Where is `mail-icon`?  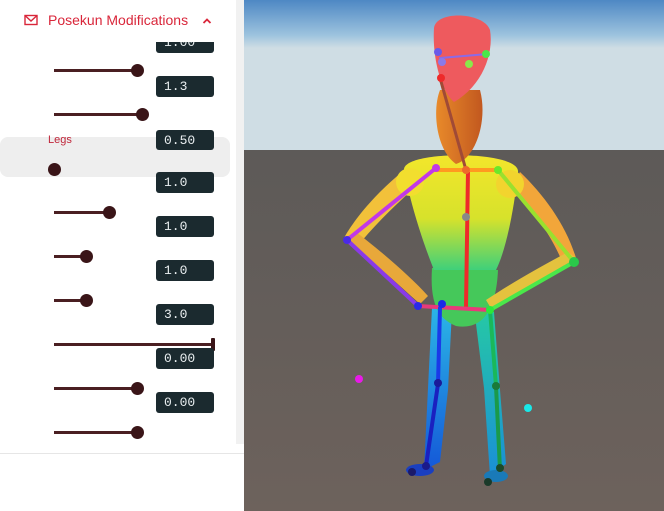
mail-icon is located at coordinates (31, 20).